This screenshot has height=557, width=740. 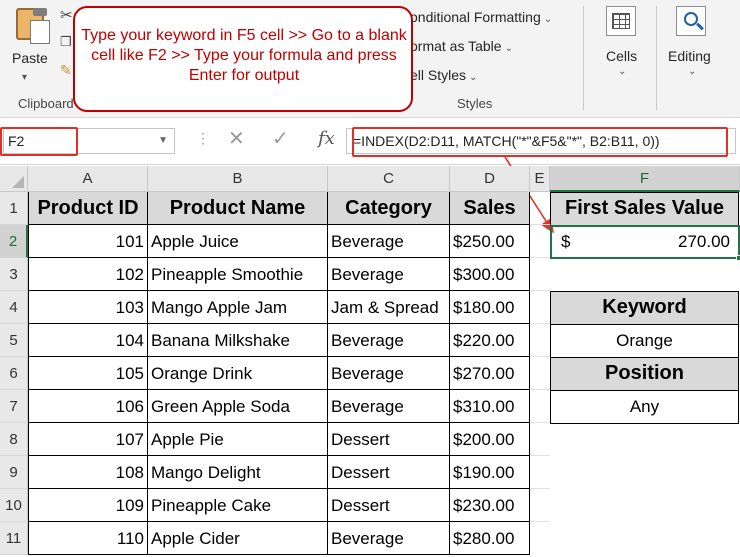 What do you see at coordinates (490, 373) in the screenshot?
I see `table-cell-sales: $270.00` at bounding box center [490, 373].